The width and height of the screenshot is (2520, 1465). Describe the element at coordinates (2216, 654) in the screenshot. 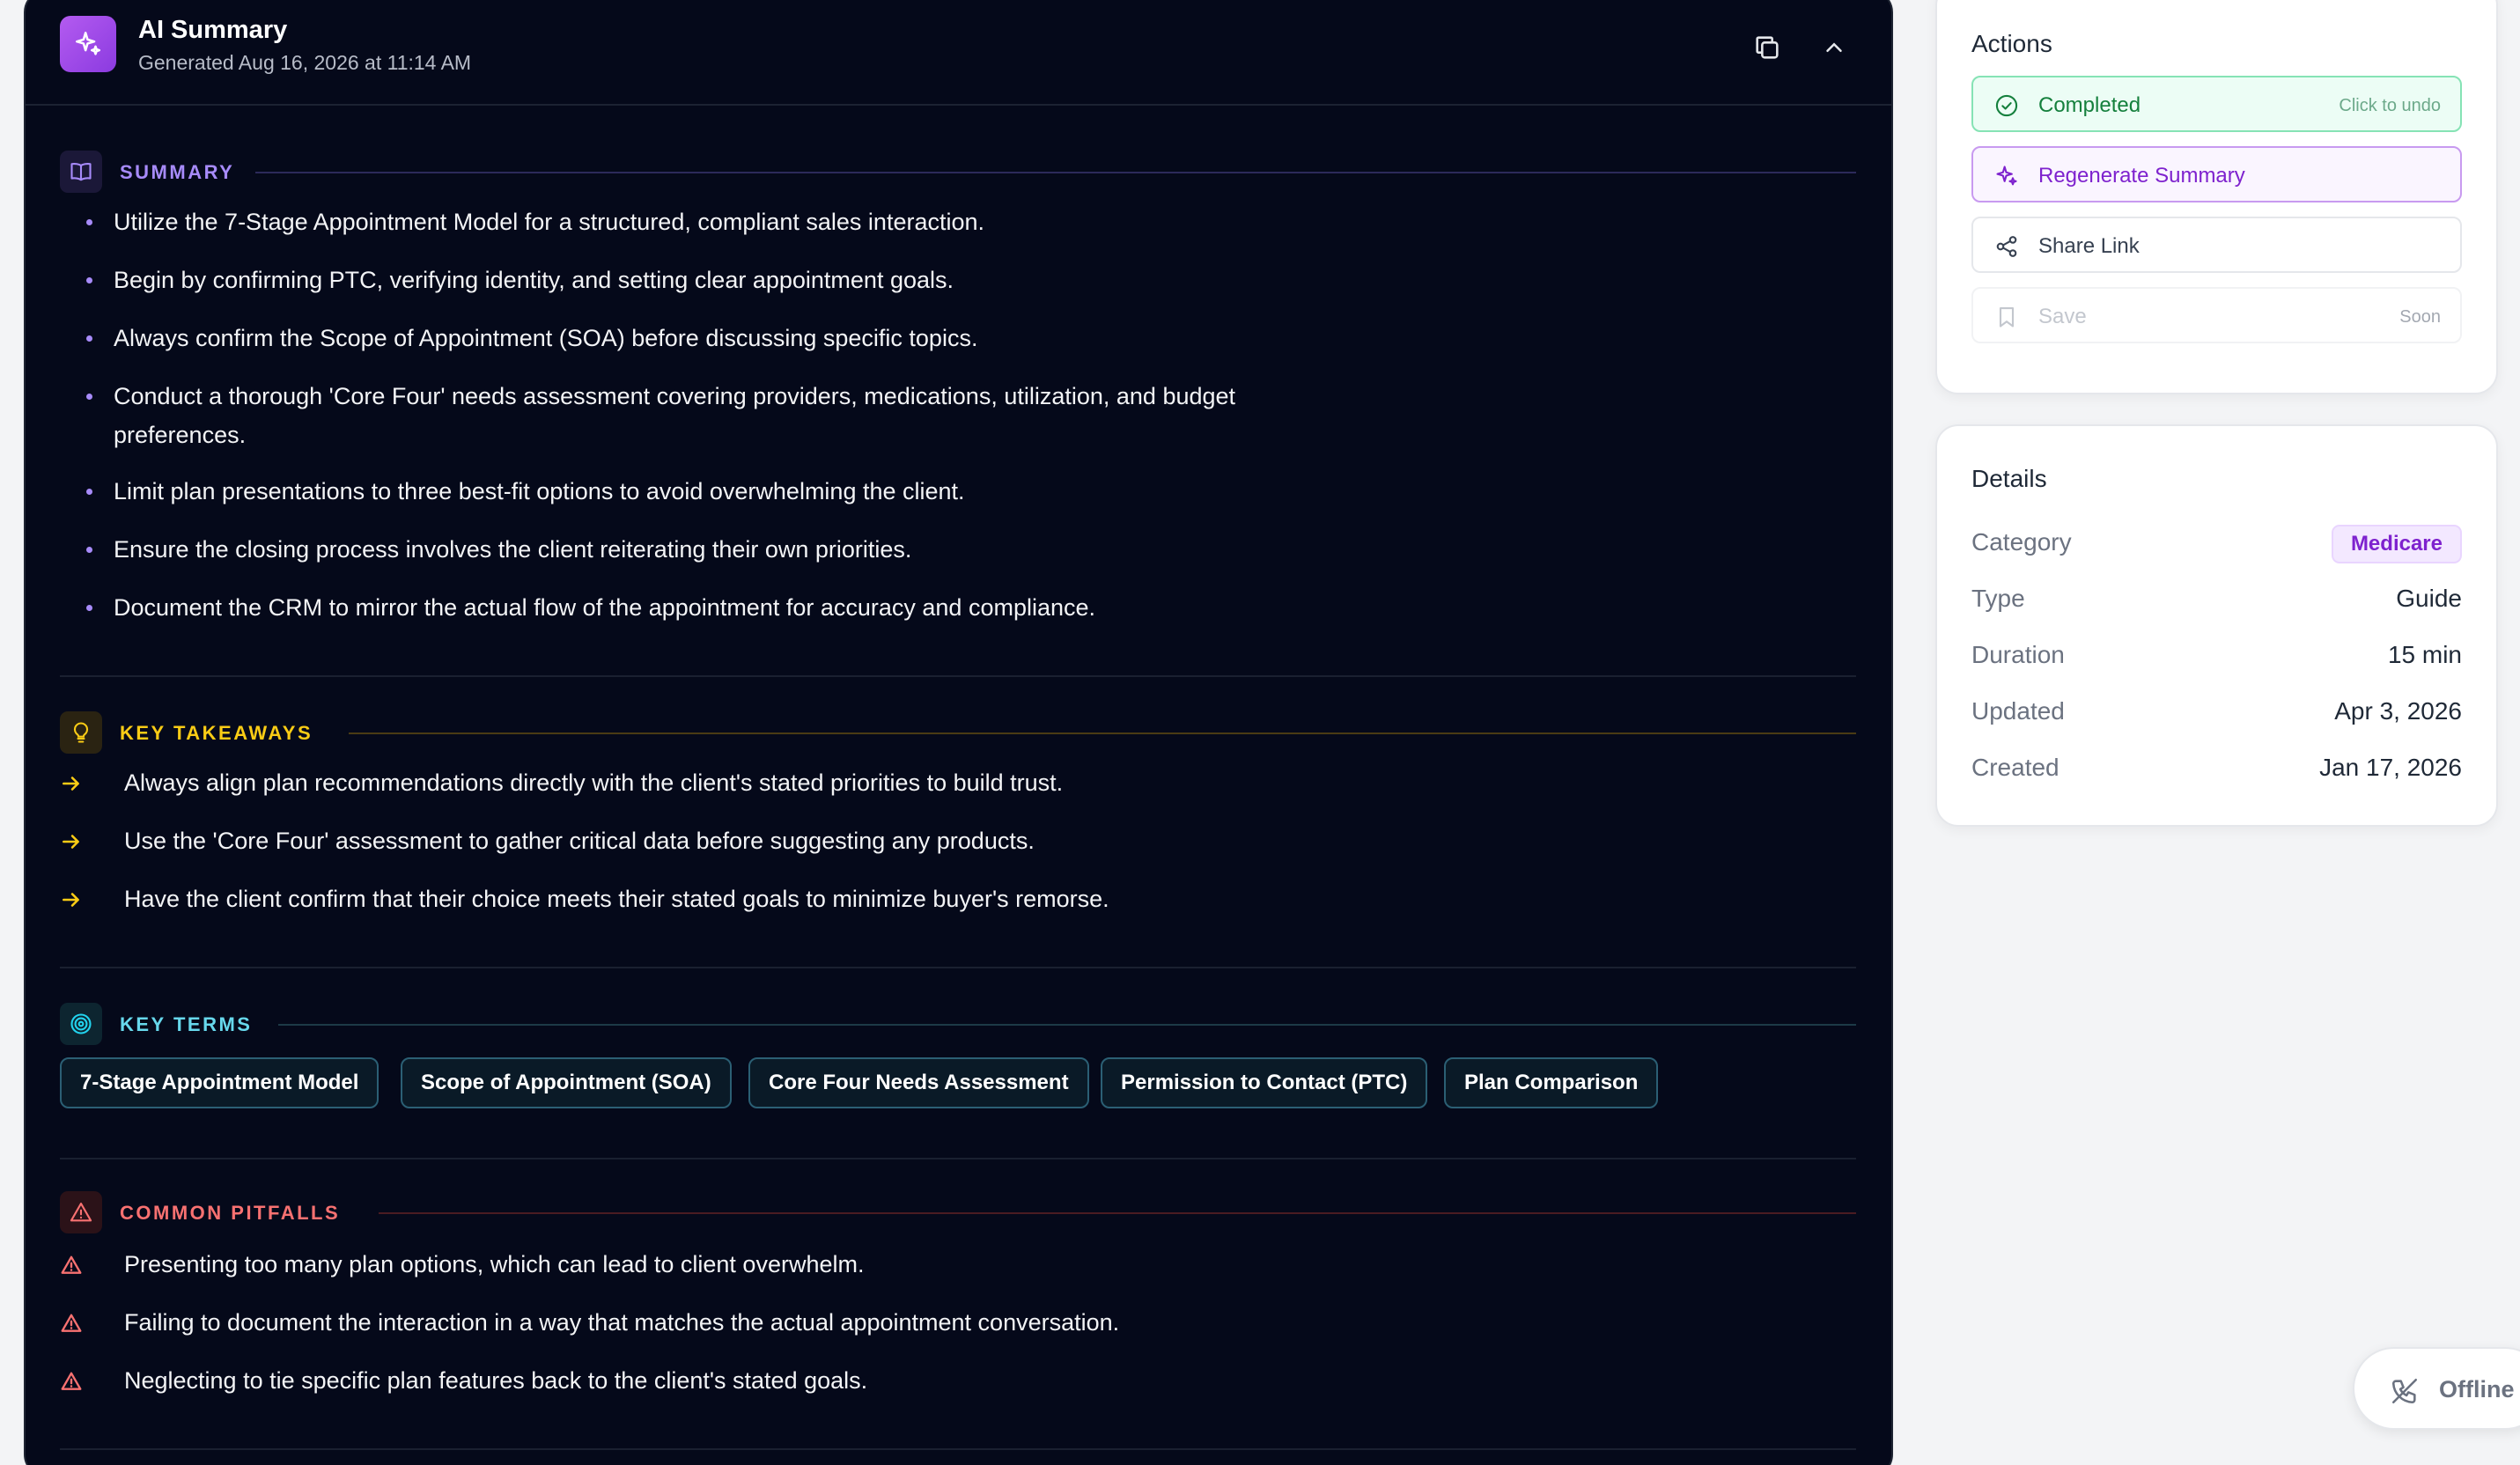

I see `detail-row-duration: Duration 15 min` at that location.